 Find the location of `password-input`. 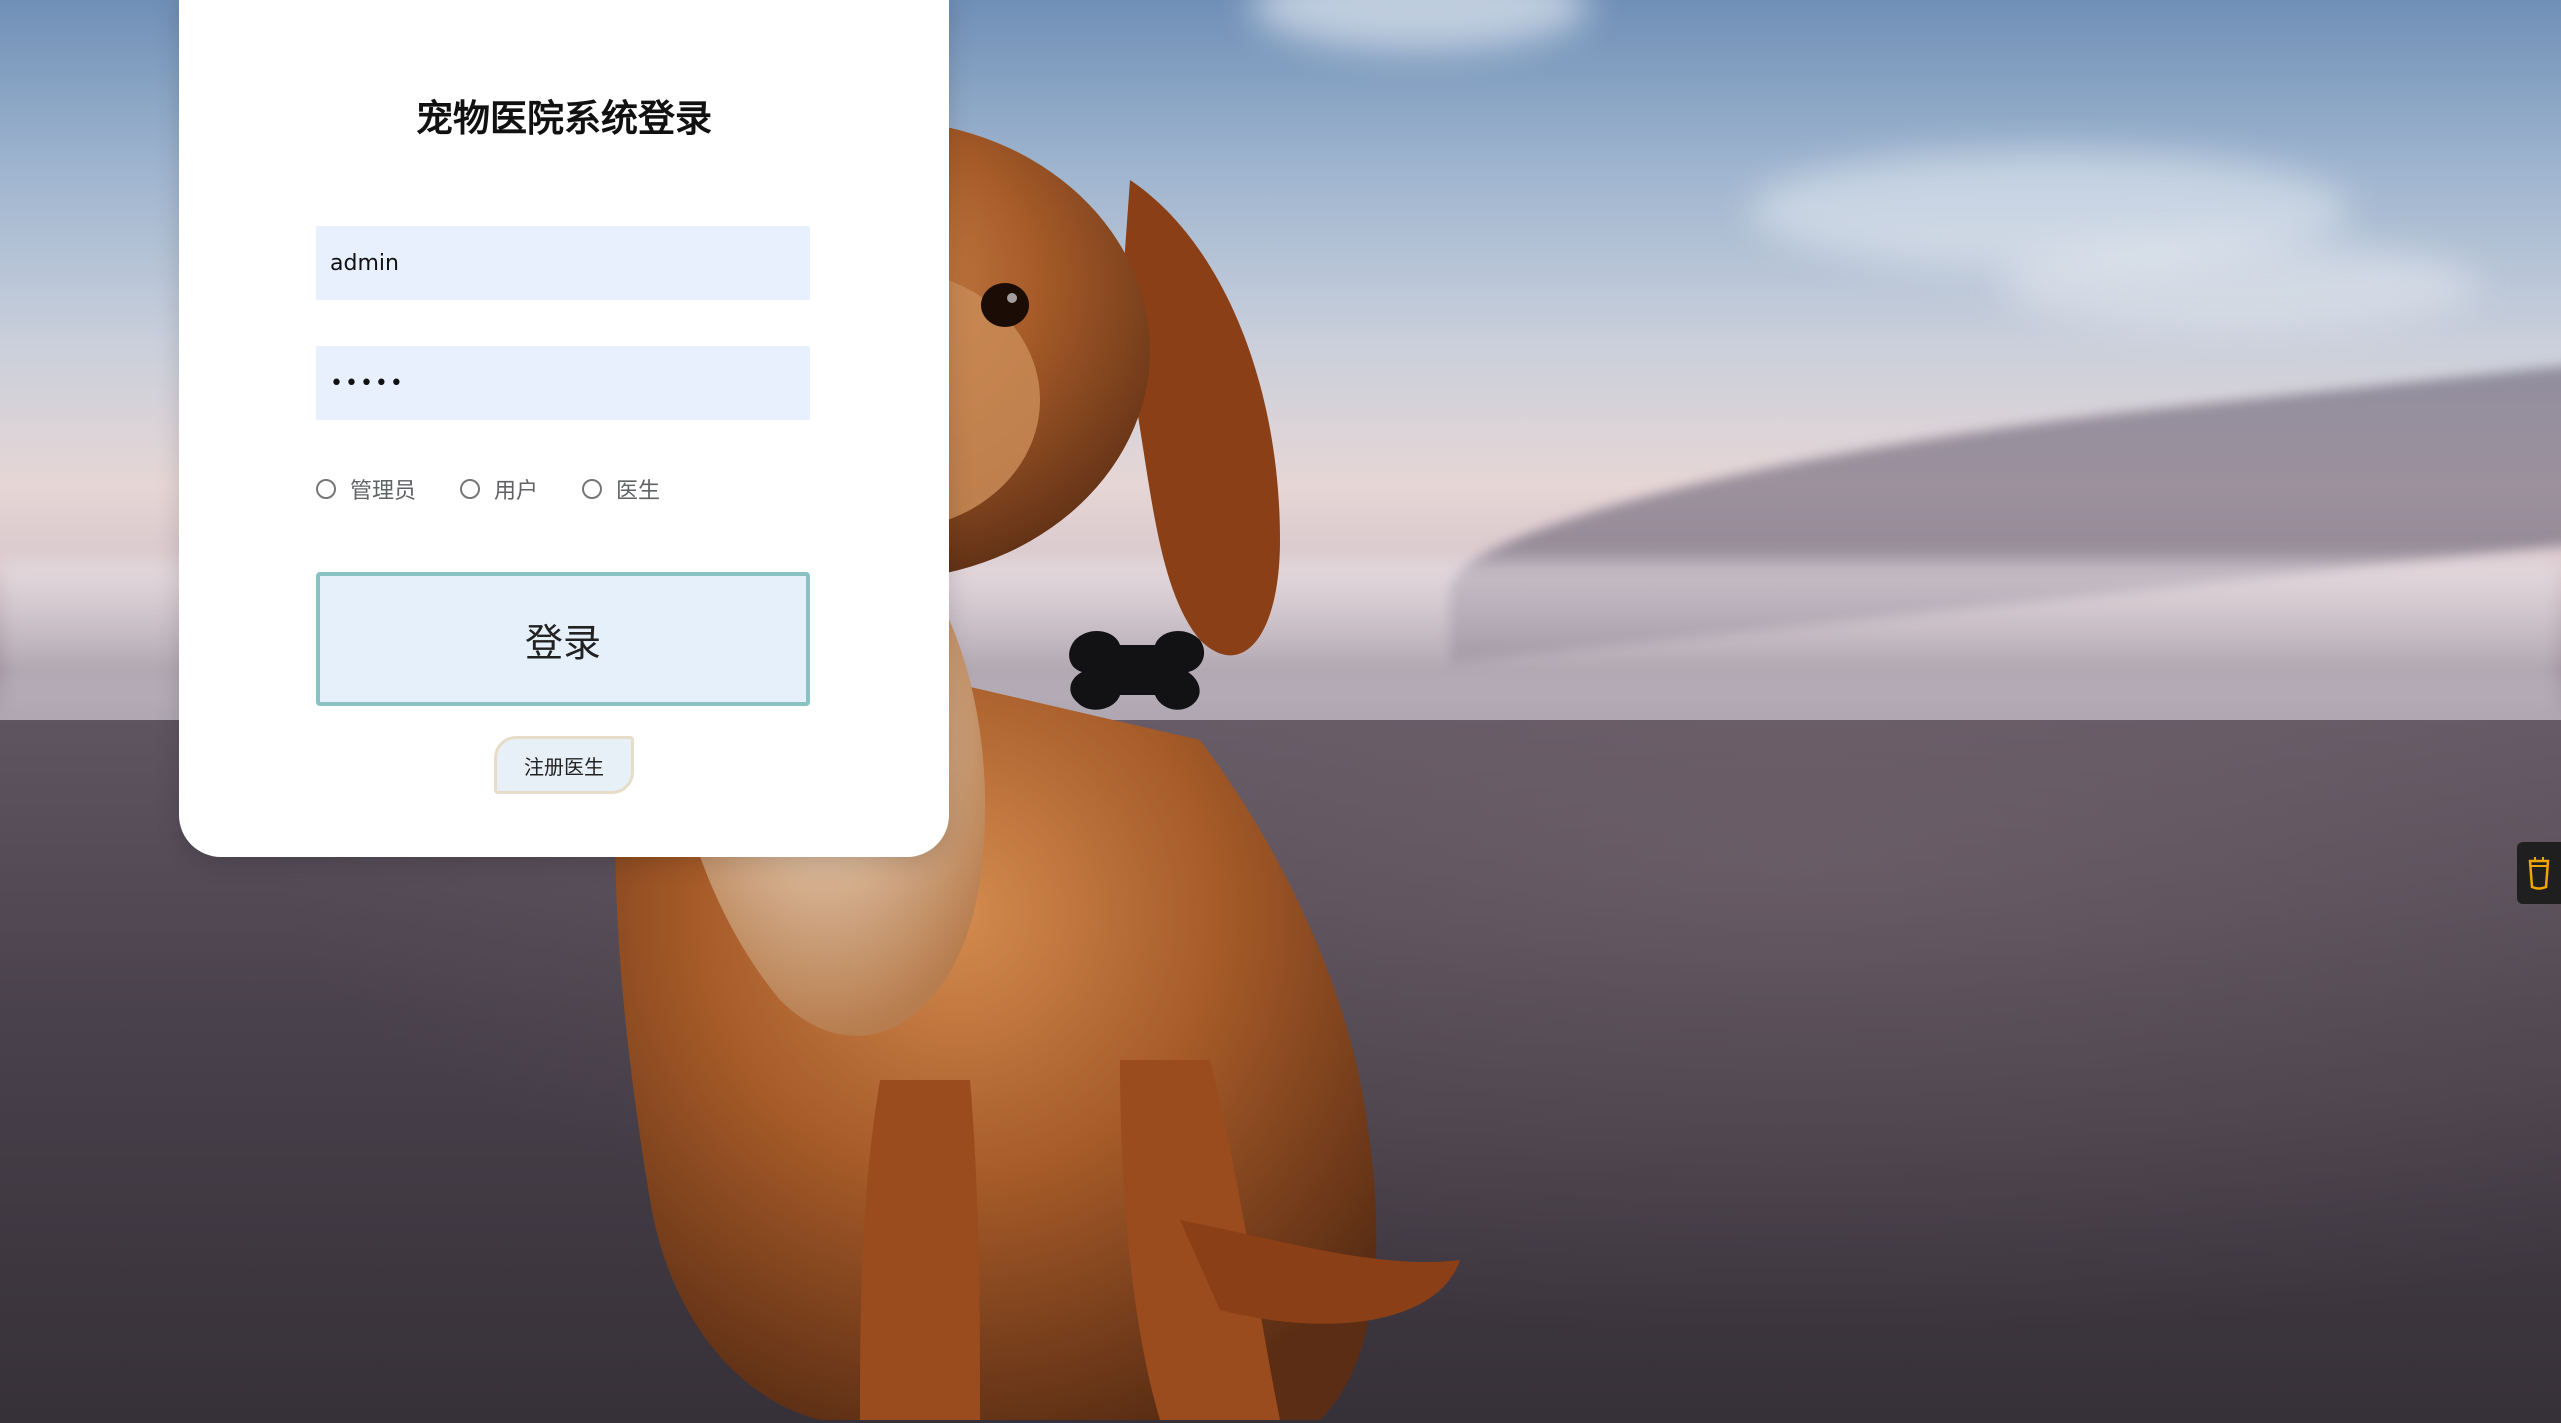

password-input is located at coordinates (563, 383).